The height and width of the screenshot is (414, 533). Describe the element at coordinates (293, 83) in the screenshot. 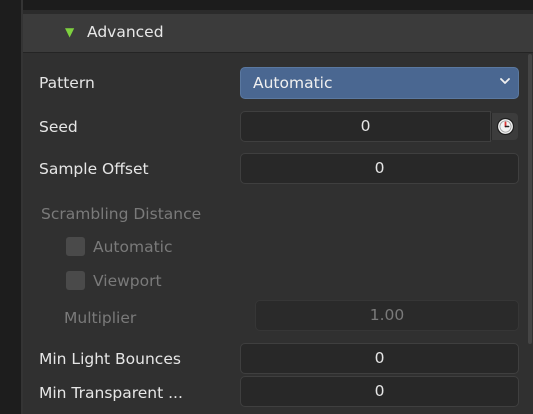

I see `pattern-value: Automatic` at that location.